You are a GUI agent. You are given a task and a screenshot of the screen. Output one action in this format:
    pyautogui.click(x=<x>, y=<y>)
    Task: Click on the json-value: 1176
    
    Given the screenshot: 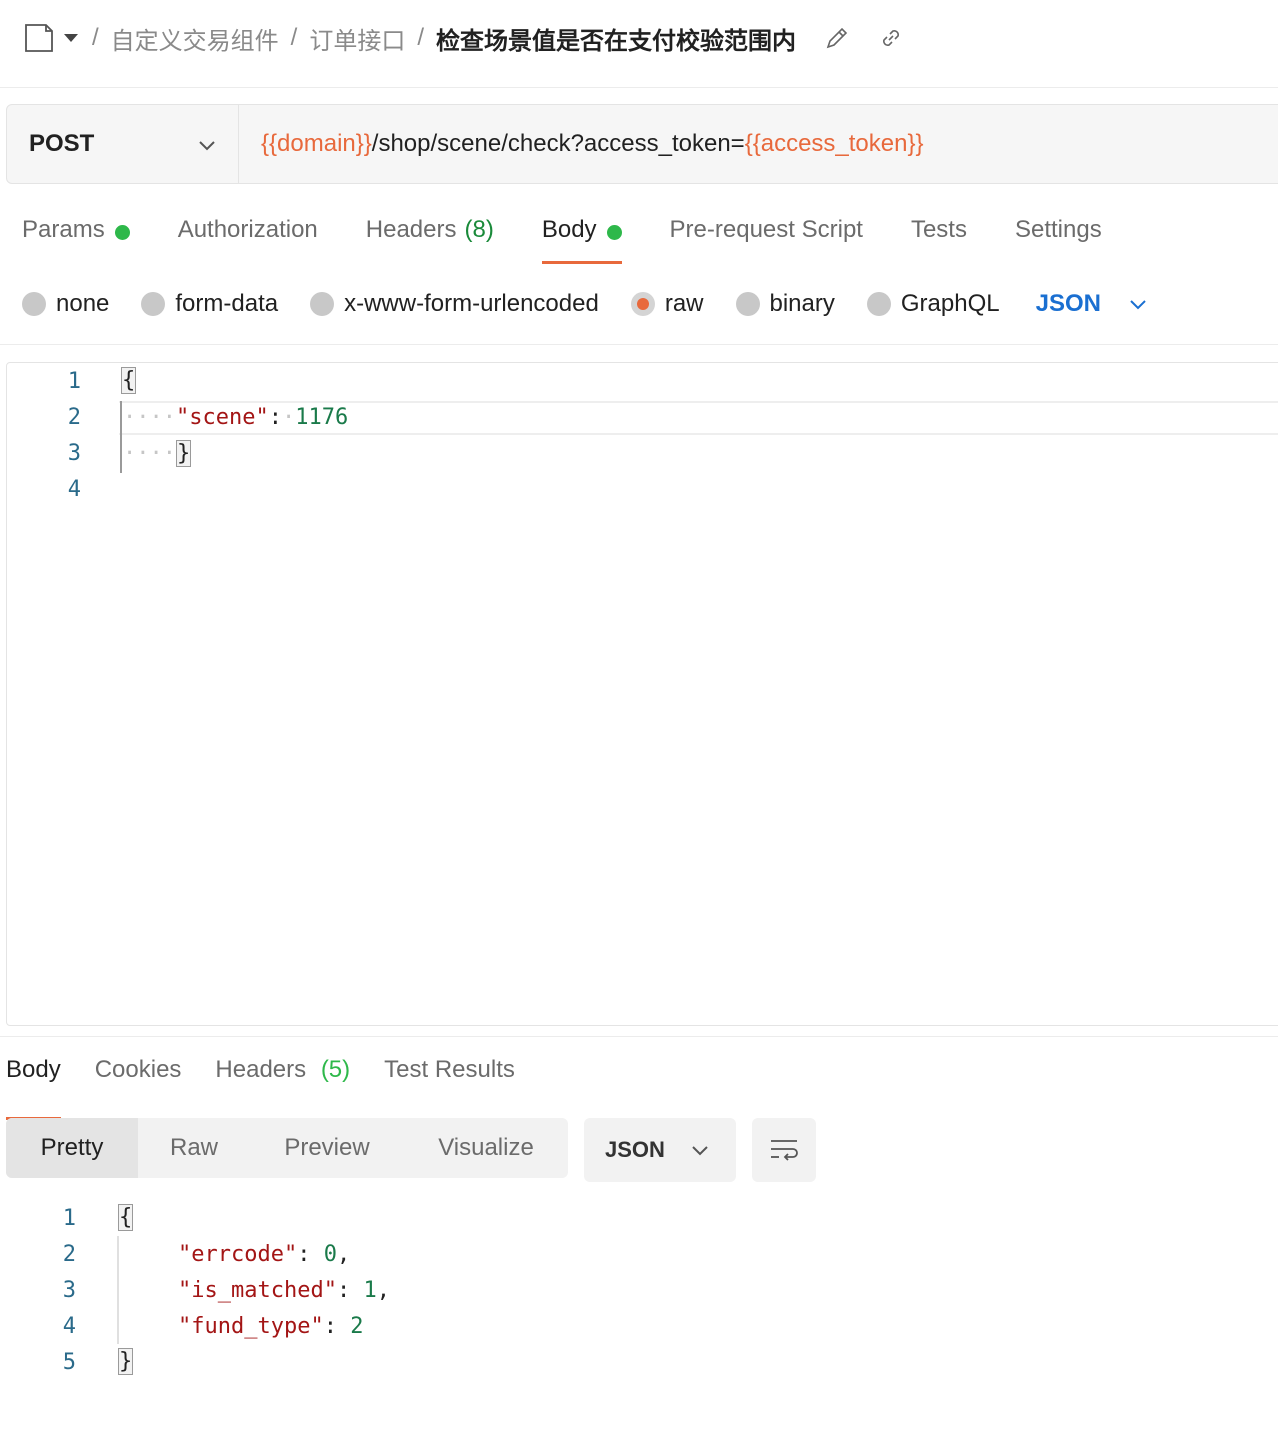 What is the action you would take?
    pyautogui.click(x=322, y=417)
    